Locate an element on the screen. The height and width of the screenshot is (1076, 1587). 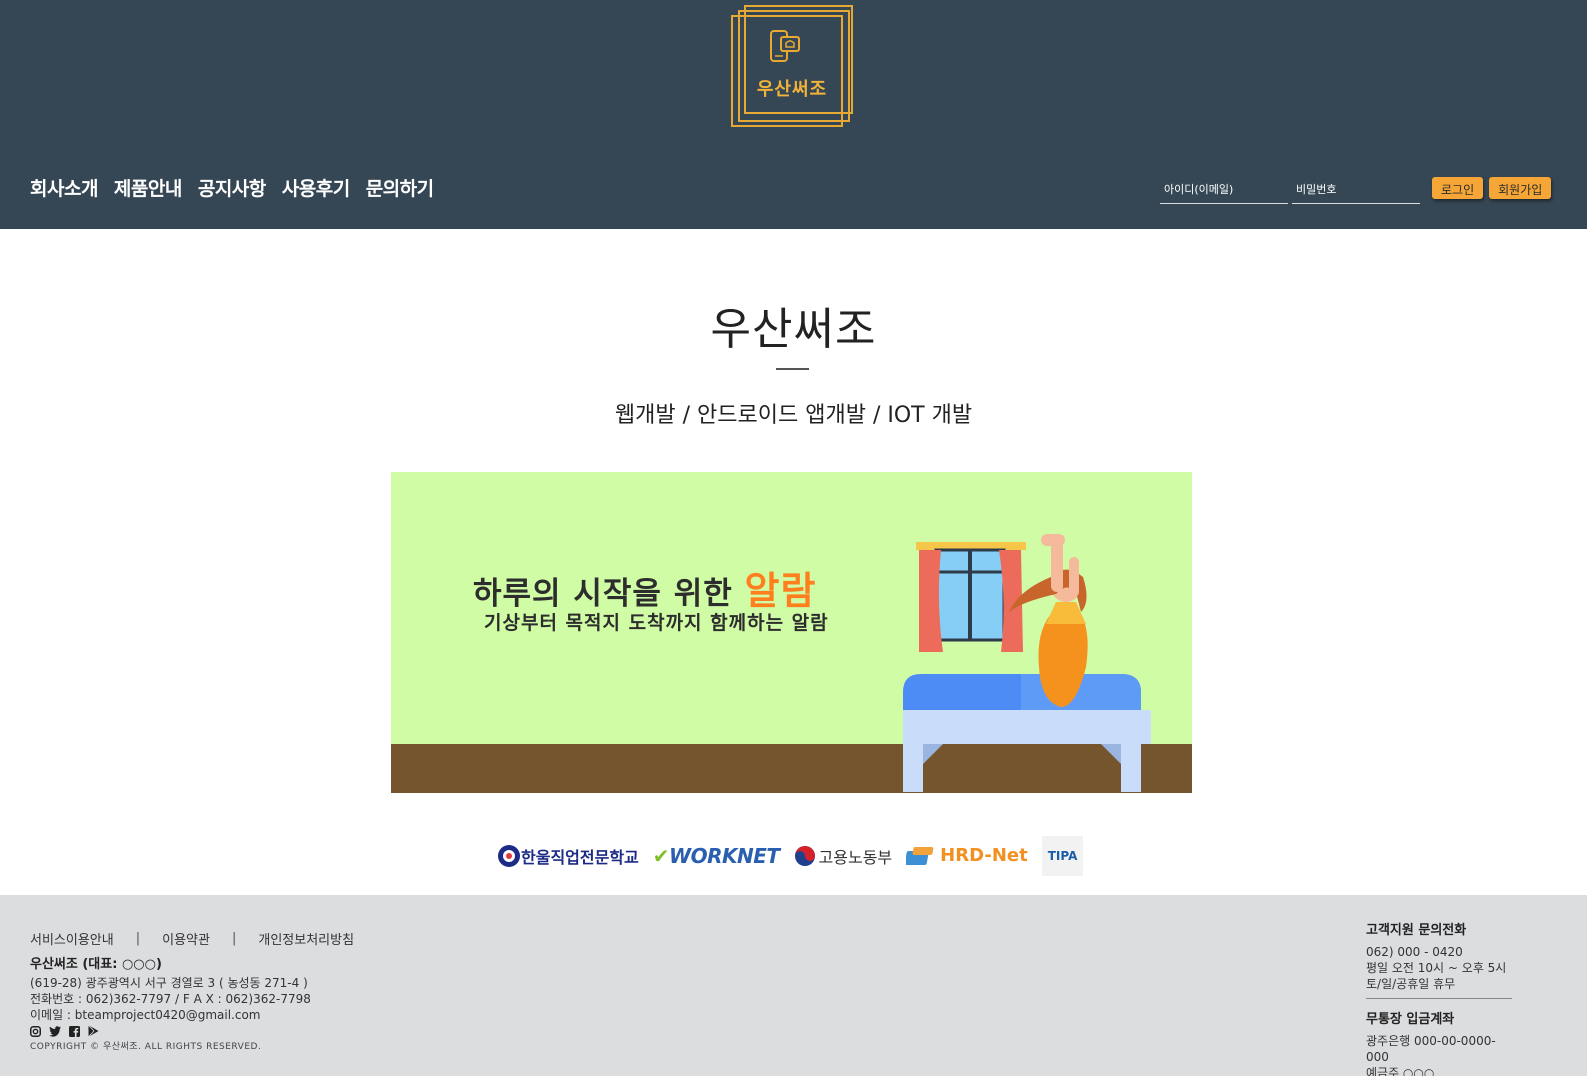
site-logo: 우산써조 is located at coordinates (792, 66).